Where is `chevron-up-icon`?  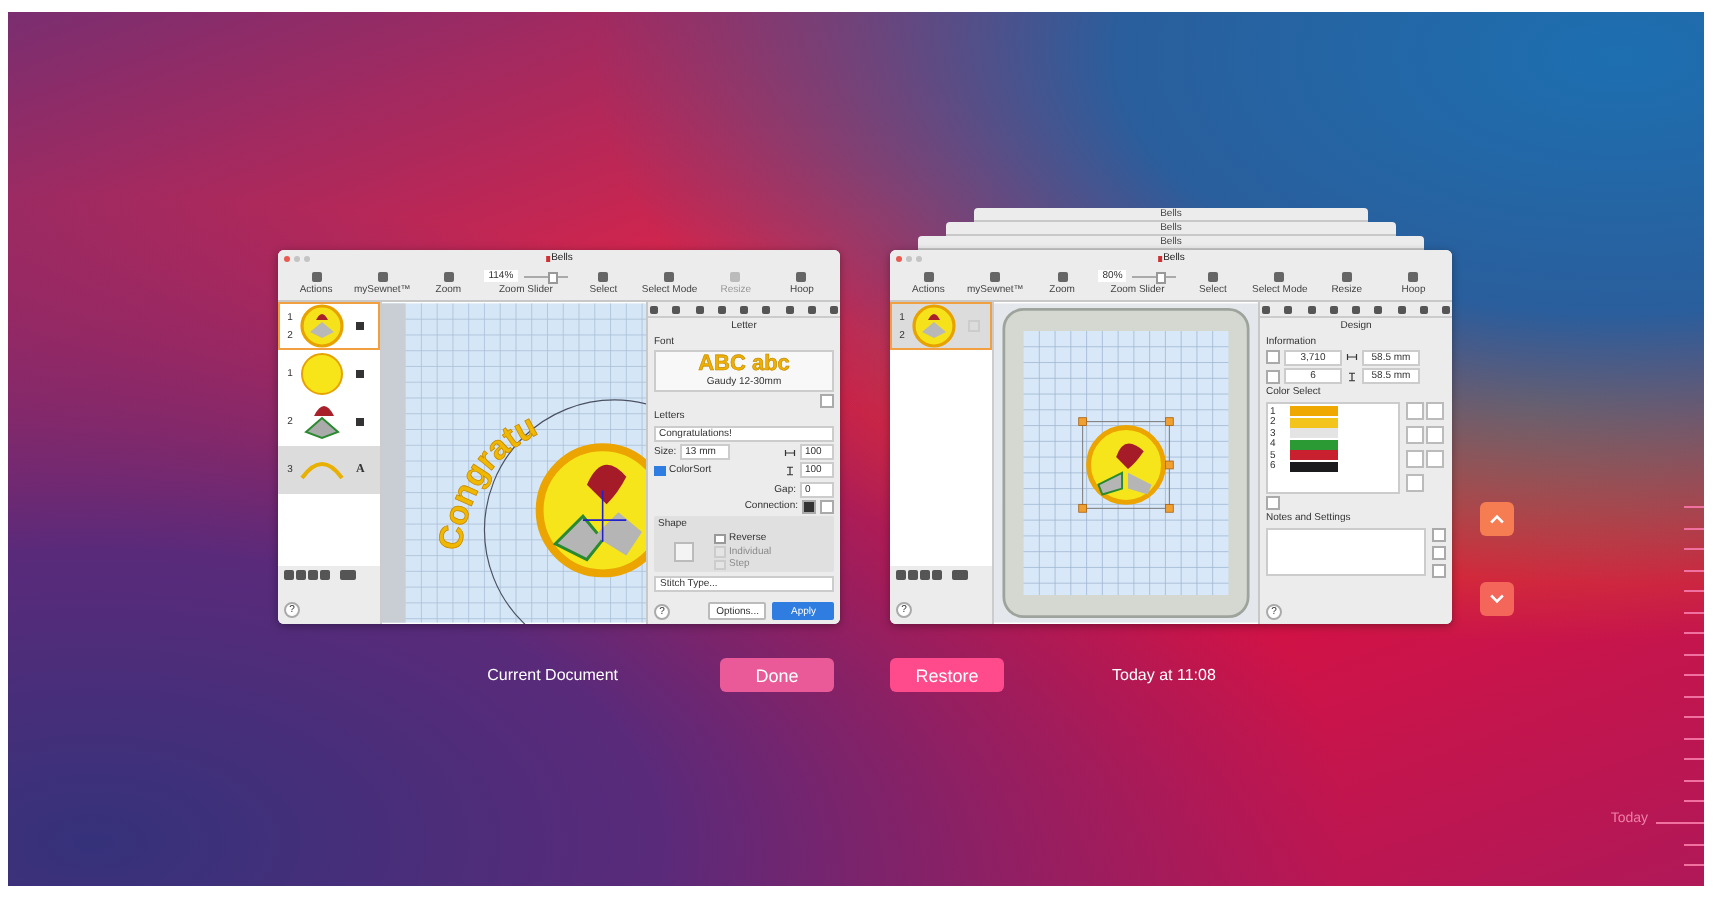
chevron-up-icon is located at coordinates (1497, 519).